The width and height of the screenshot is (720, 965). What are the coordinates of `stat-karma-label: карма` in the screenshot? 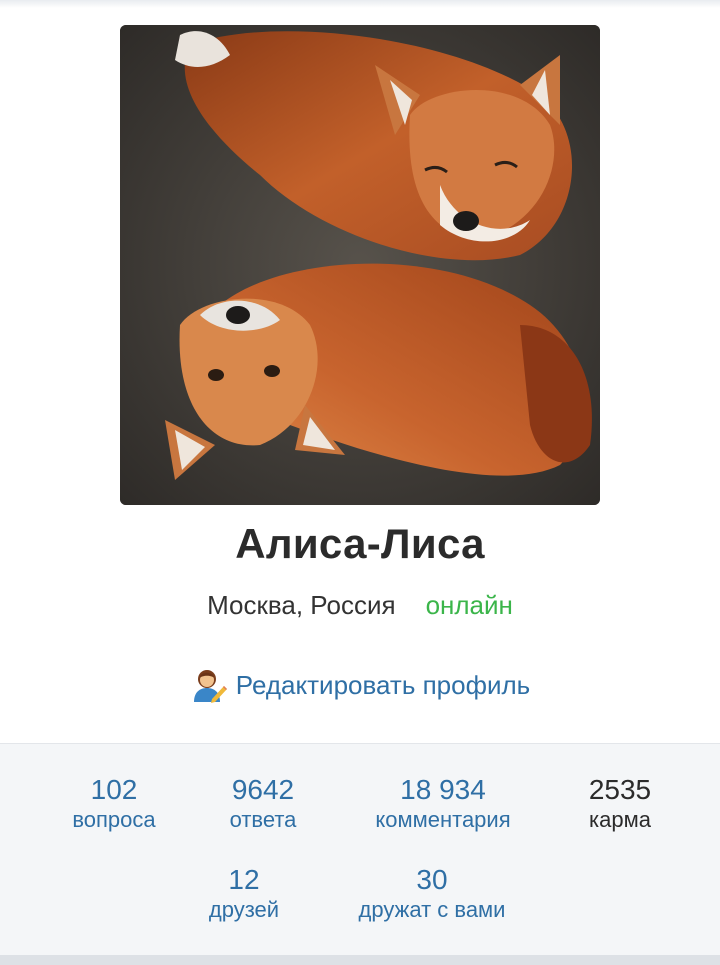 It's located at (620, 819).